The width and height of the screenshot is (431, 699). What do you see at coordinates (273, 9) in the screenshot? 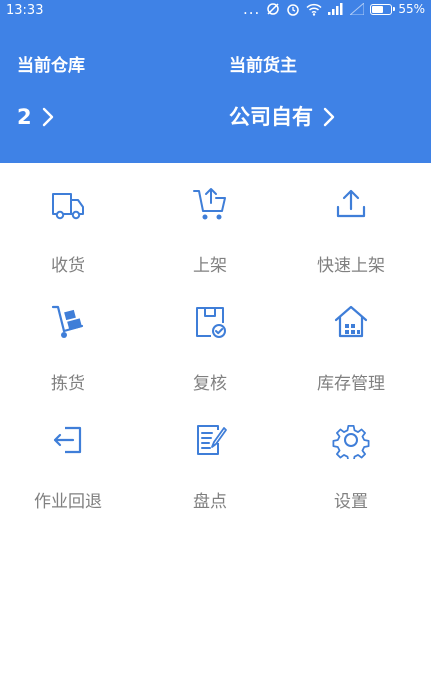
I see `sync-off-icon` at bounding box center [273, 9].